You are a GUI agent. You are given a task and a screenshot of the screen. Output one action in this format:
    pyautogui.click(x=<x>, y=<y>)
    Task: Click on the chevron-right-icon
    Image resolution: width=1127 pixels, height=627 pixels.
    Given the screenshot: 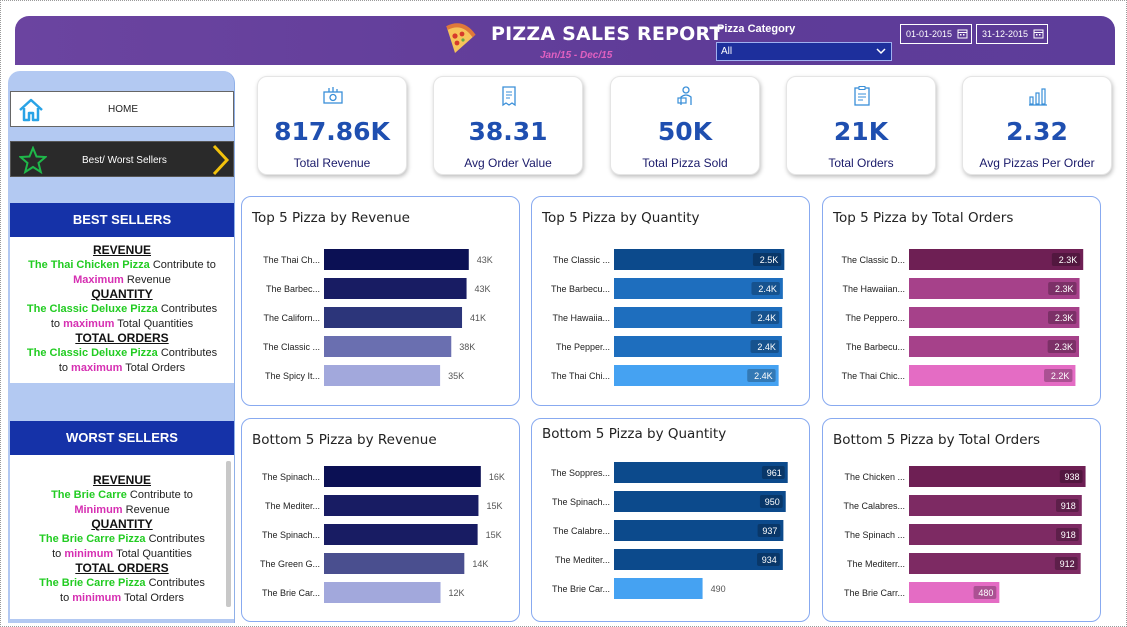 What is the action you would take?
    pyautogui.click(x=221, y=160)
    